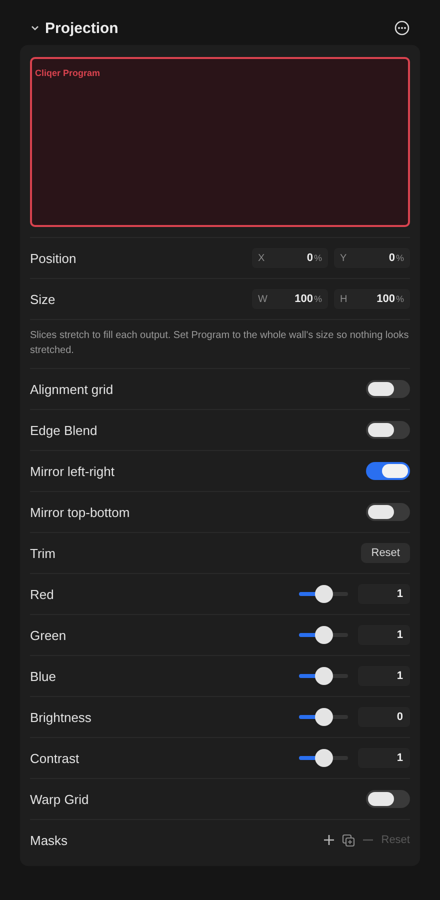 This screenshot has width=440, height=900. I want to click on more-button, so click(402, 28).